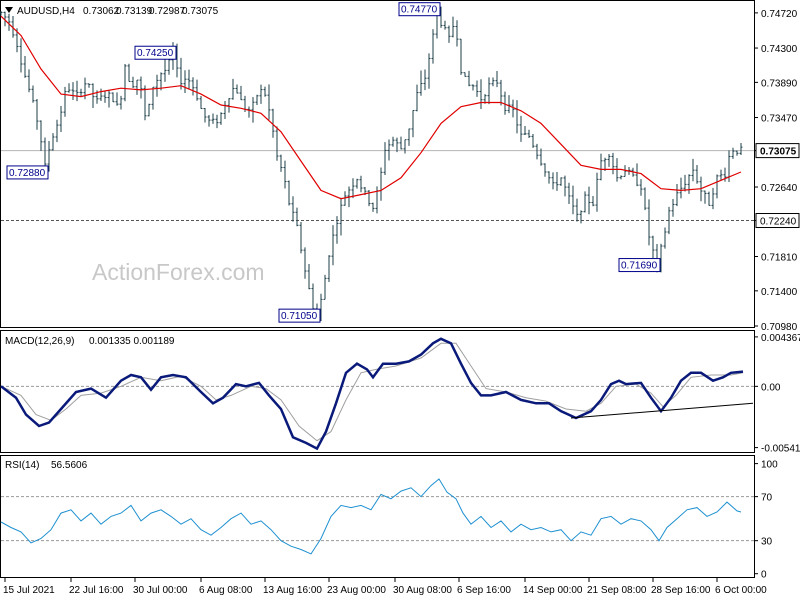 The width and height of the screenshot is (800, 605). I want to click on price-axis-label: 0.73470, so click(779, 119).